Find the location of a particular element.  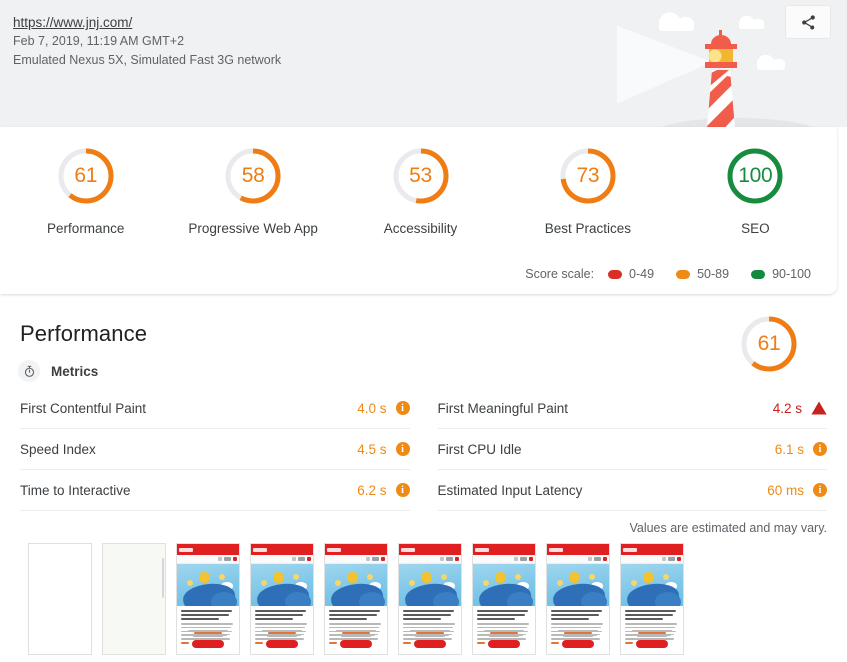

score-value: 58 is located at coordinates (253, 175).